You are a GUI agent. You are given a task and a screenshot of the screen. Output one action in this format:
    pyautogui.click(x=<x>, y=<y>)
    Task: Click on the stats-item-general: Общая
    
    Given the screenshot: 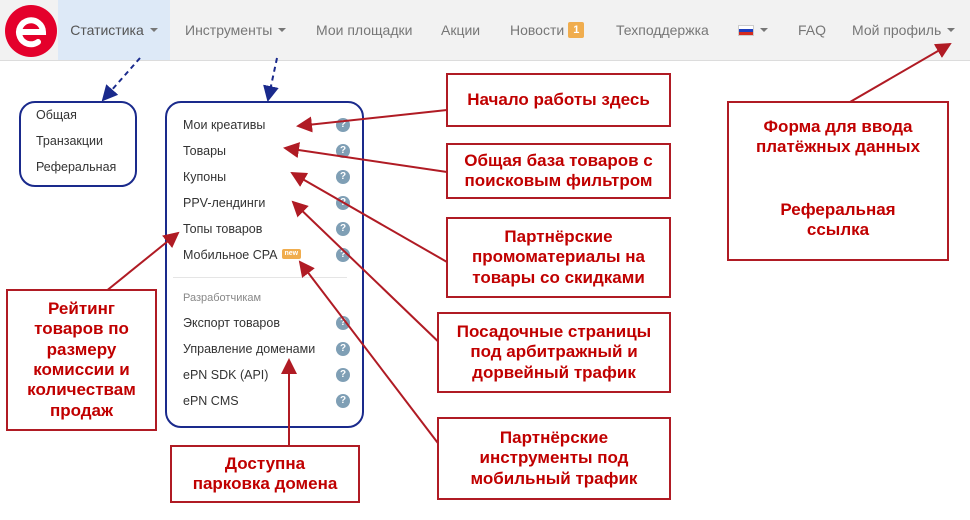 What is the action you would take?
    pyautogui.click(x=56, y=115)
    